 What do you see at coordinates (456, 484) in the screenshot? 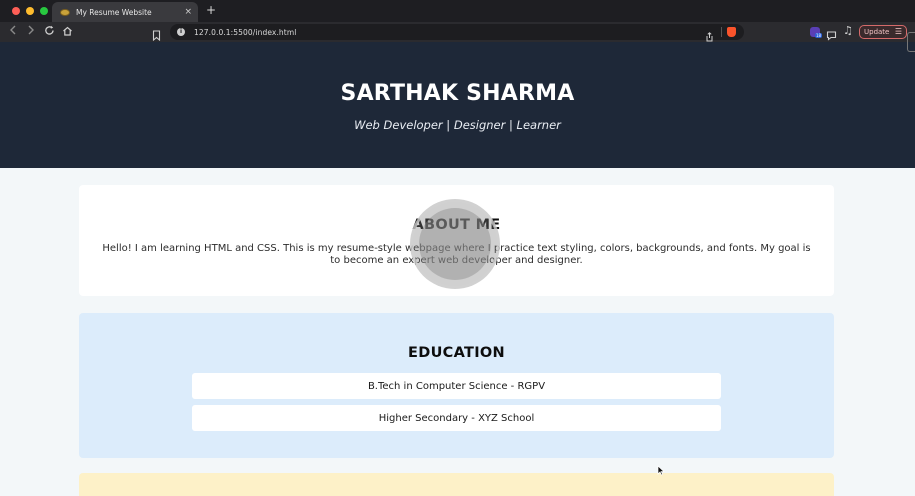
I see `next-section` at bounding box center [456, 484].